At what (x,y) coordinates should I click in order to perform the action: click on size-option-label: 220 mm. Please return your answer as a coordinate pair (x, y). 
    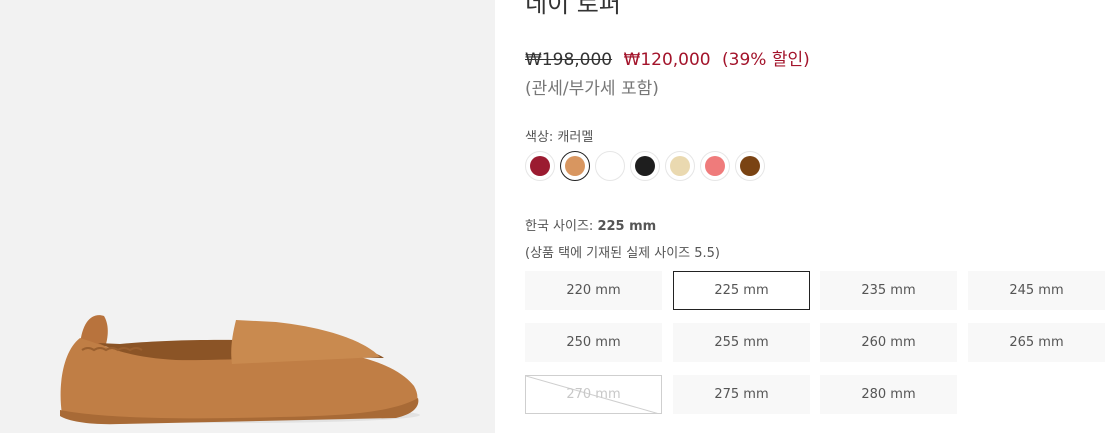
    Looking at the image, I should click on (593, 290).